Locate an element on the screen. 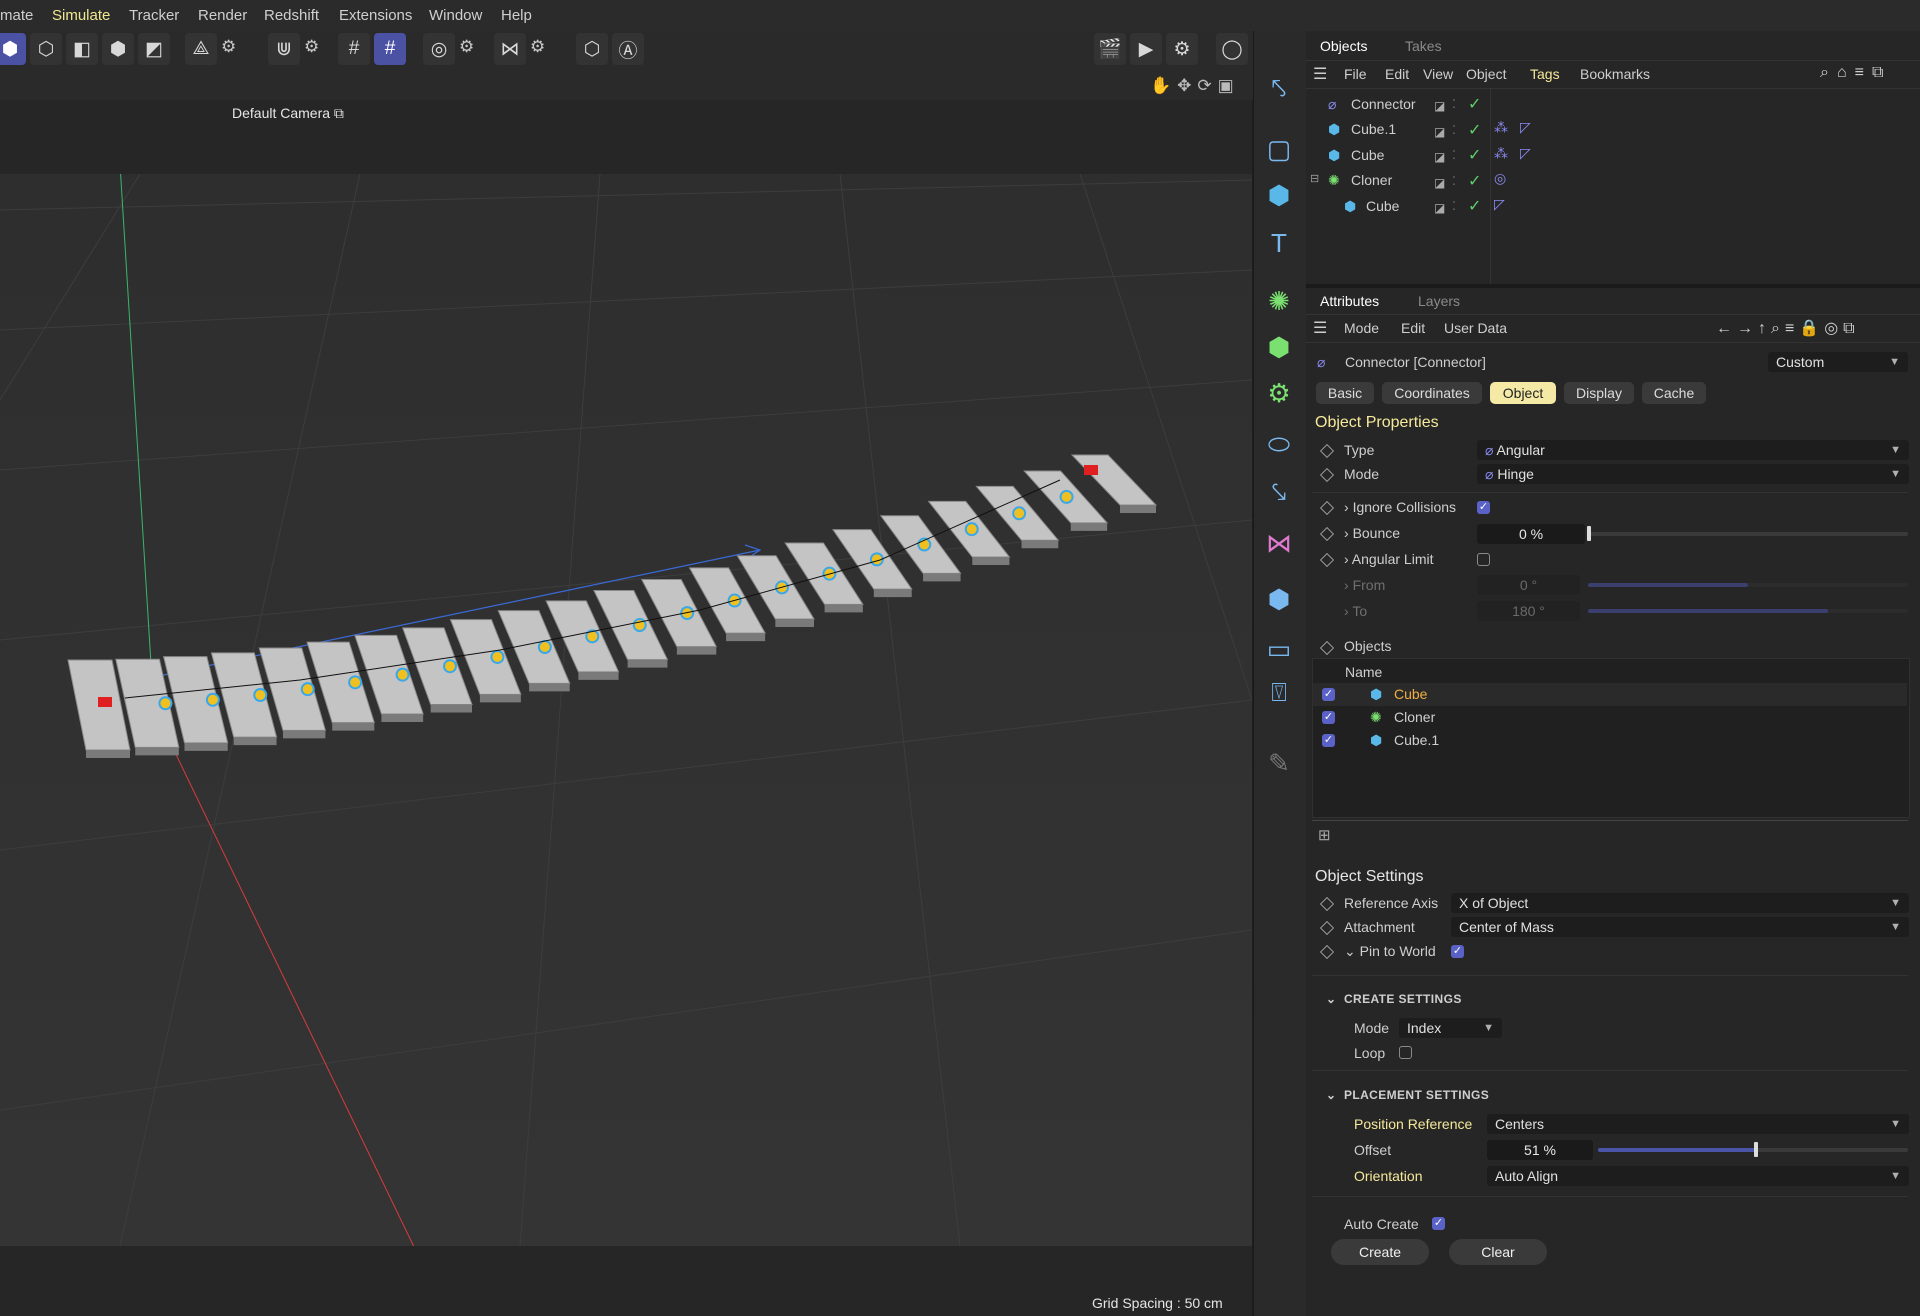 Image resolution: width=1920 pixels, height=1316 pixels. menu-simulate: Simulate is located at coordinates (81, 15).